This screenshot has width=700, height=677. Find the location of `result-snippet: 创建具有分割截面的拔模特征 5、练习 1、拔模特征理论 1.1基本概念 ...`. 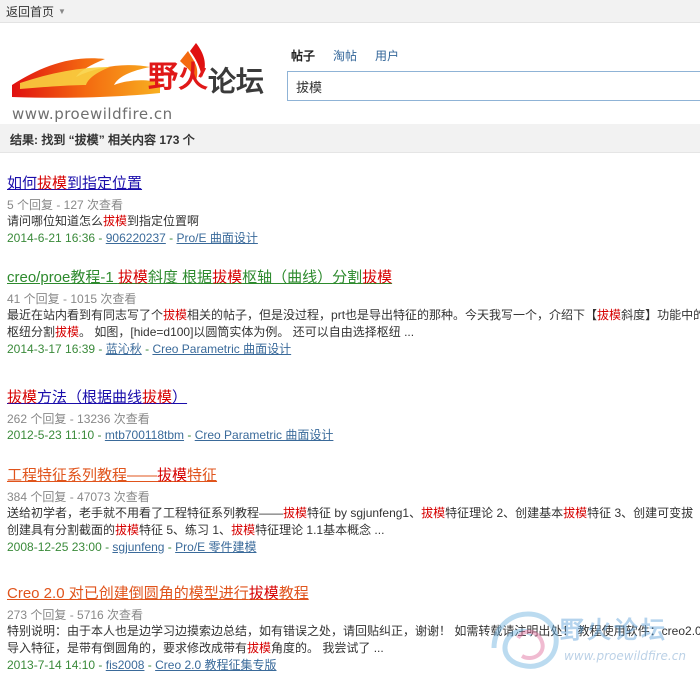

result-snippet: 创建具有分割截面的拔模特征 5、练习 1、拔模特征理论 1.1基本概念 ... is located at coordinates (350, 530).